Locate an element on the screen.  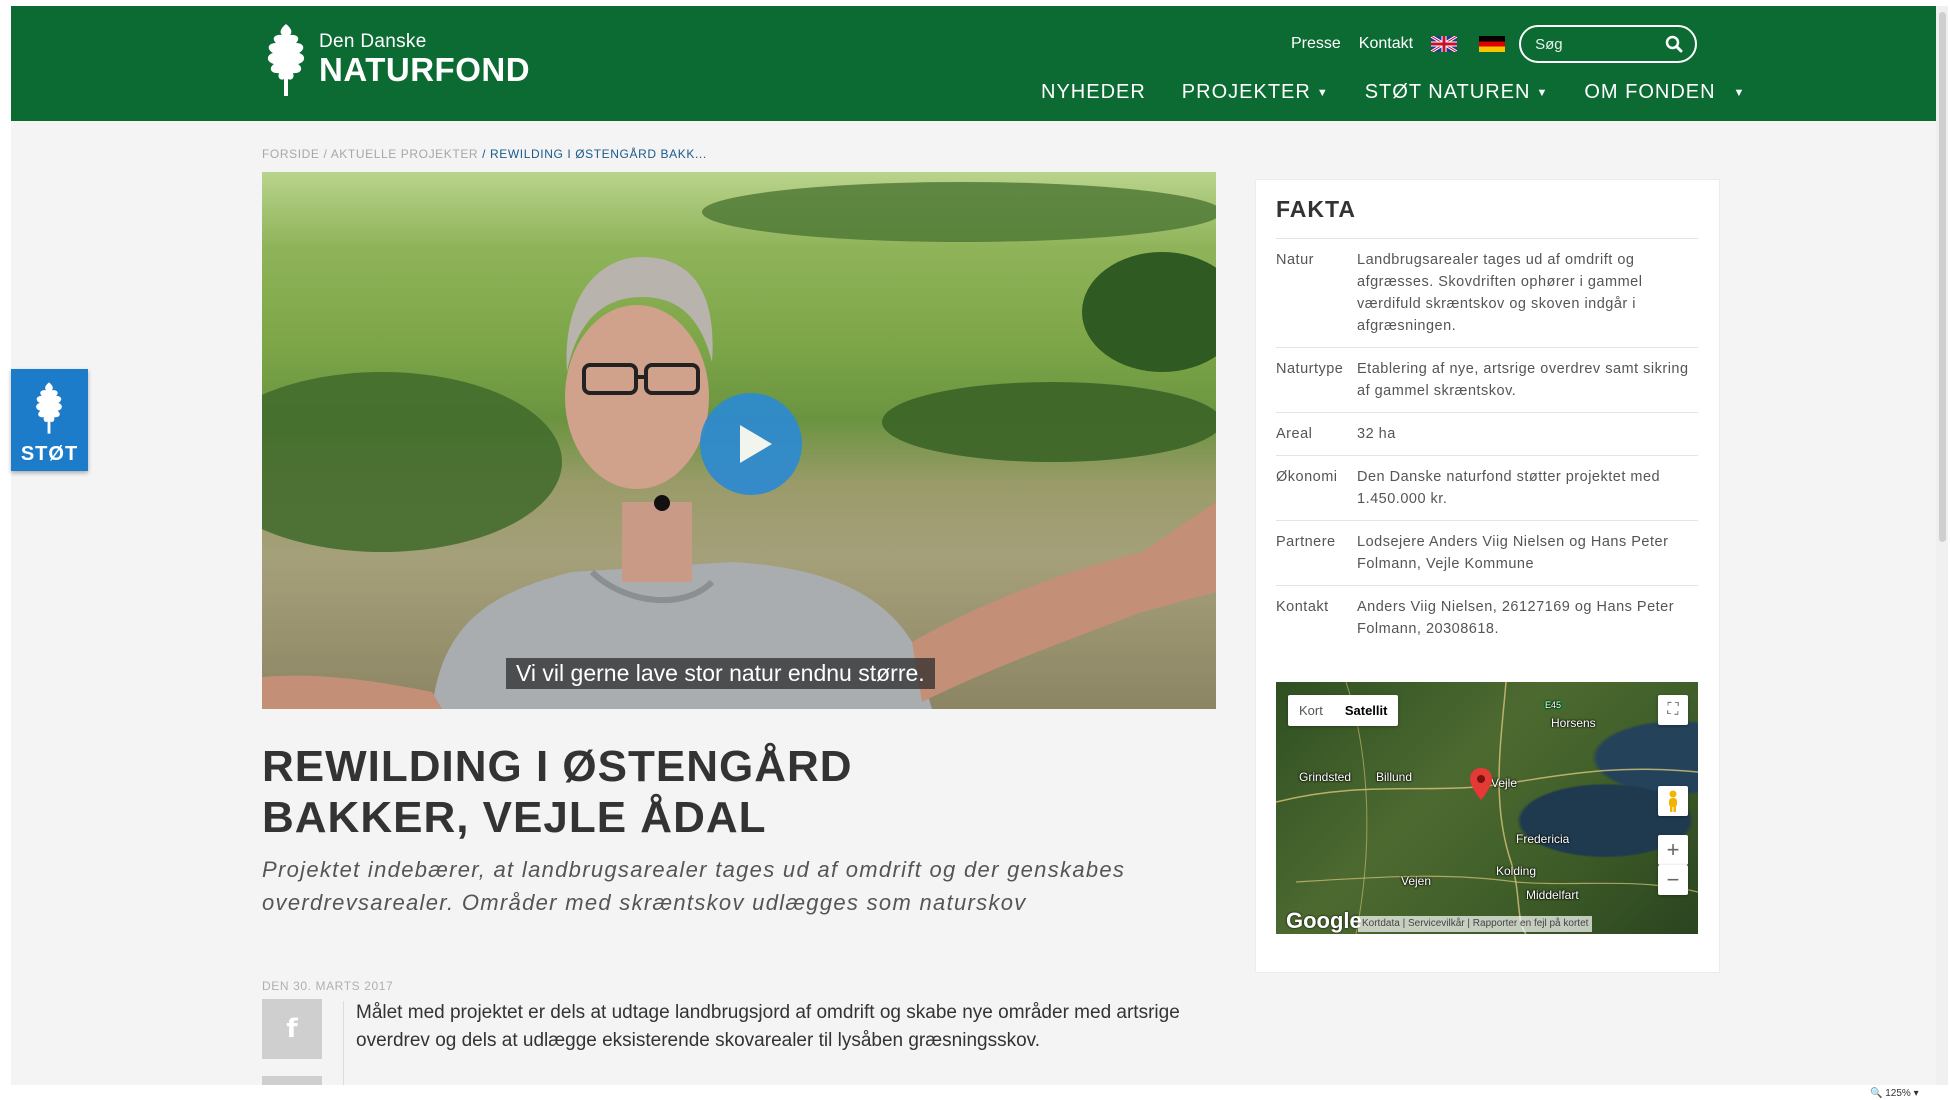
pegman-icon is located at coordinates (1673, 801).